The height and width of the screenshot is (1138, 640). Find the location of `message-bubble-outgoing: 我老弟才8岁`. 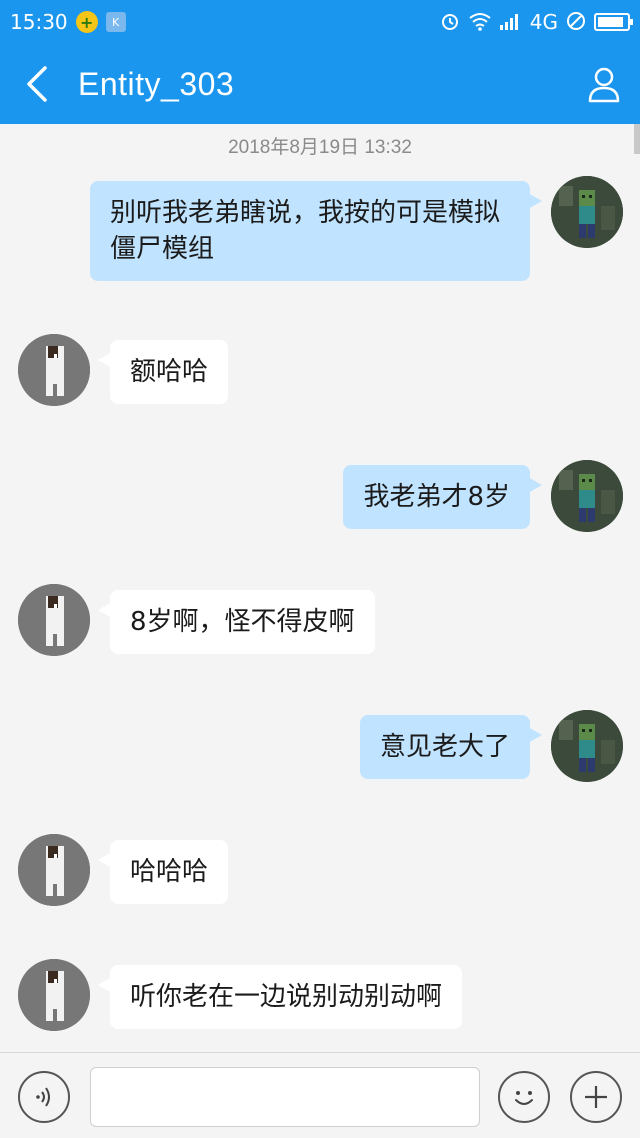

message-bubble-outgoing: 我老弟才8岁 is located at coordinates (442, 497).